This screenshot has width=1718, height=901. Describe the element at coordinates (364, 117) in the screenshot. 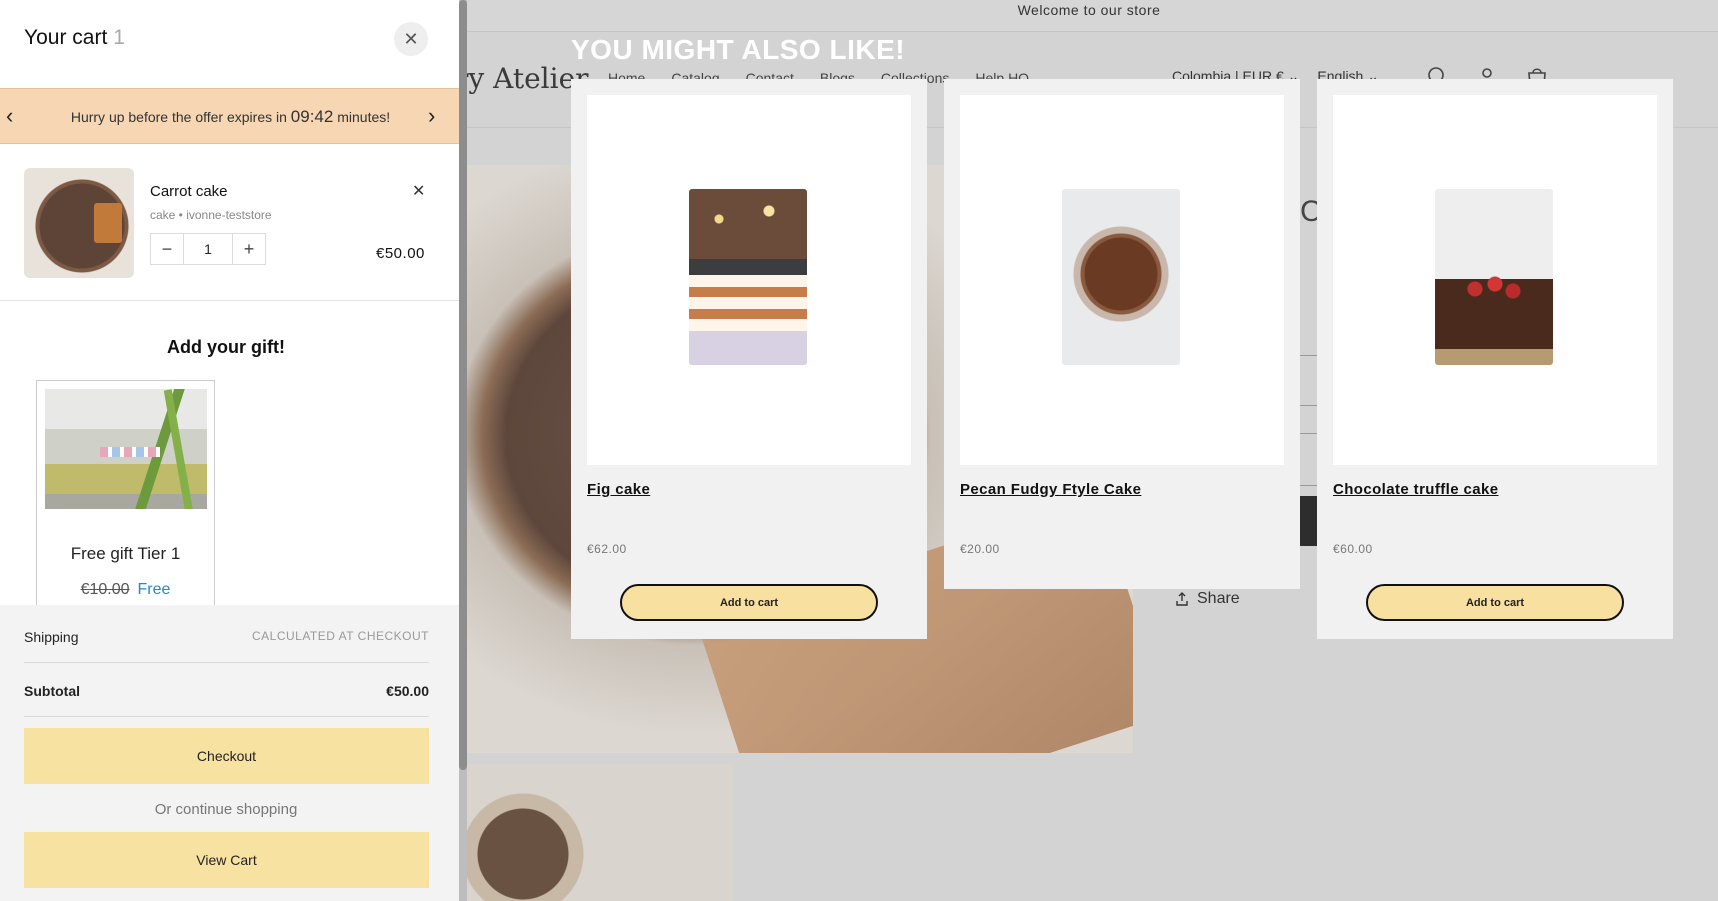

I see `offer-suffix: minutes!` at that location.